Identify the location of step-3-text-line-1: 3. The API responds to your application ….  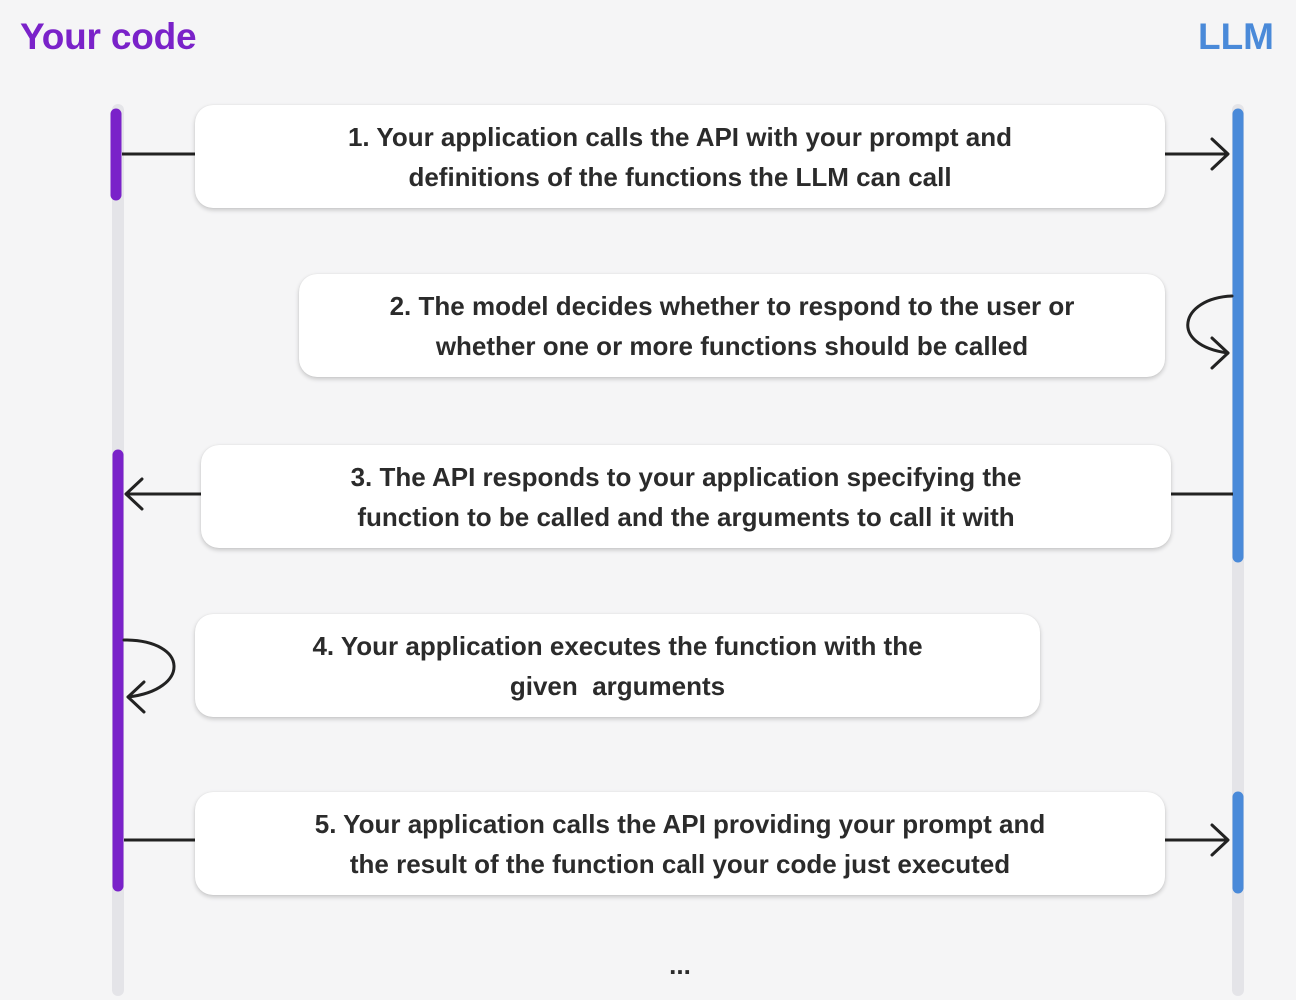
(686, 476).